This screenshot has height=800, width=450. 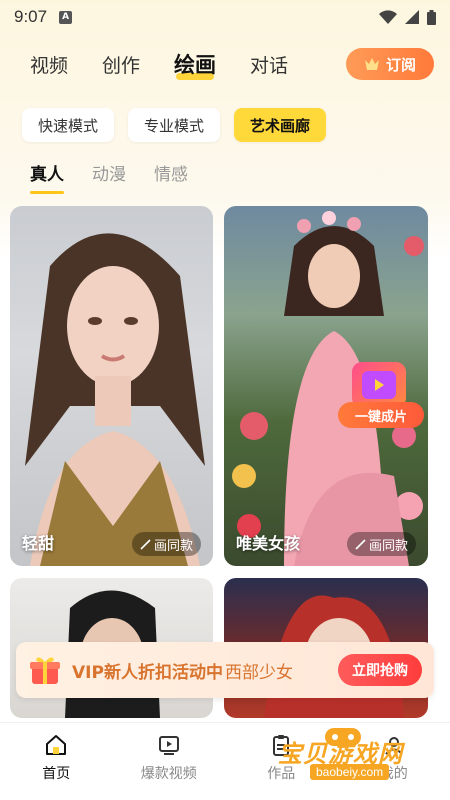 I want to click on mode-quick-button: 快速模式, so click(x=68, y=125).